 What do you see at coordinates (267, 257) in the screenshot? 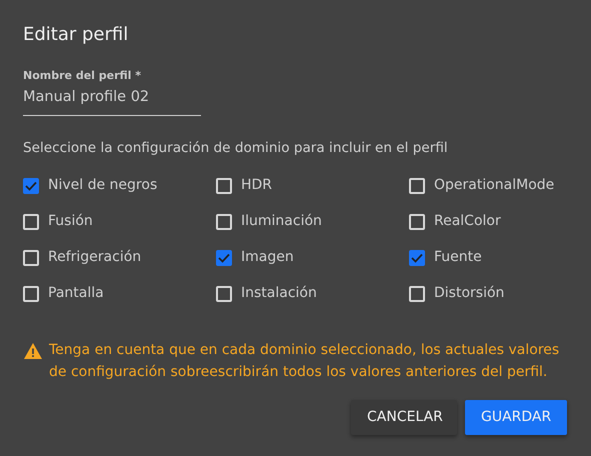
I see `checkbox-label: Imagen` at bounding box center [267, 257].